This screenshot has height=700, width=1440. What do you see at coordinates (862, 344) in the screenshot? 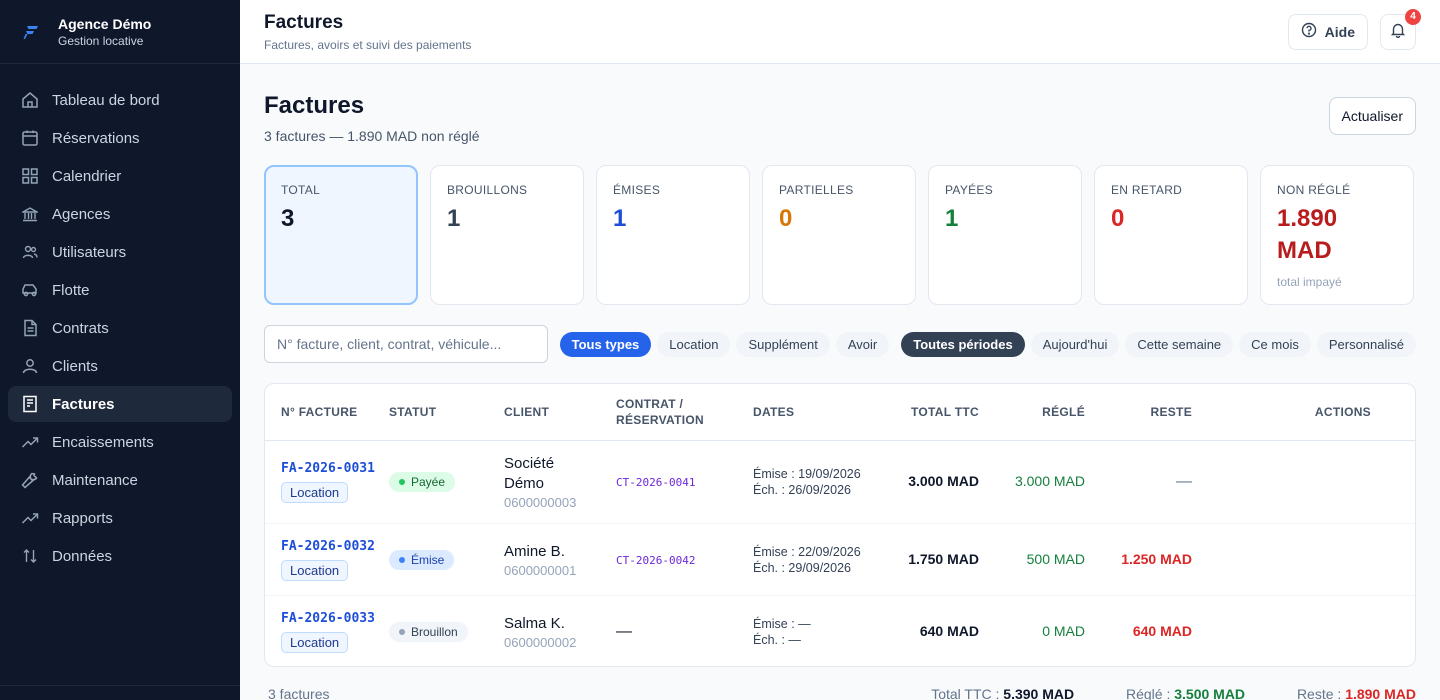
I see `chip-avoir: Avoir` at bounding box center [862, 344].